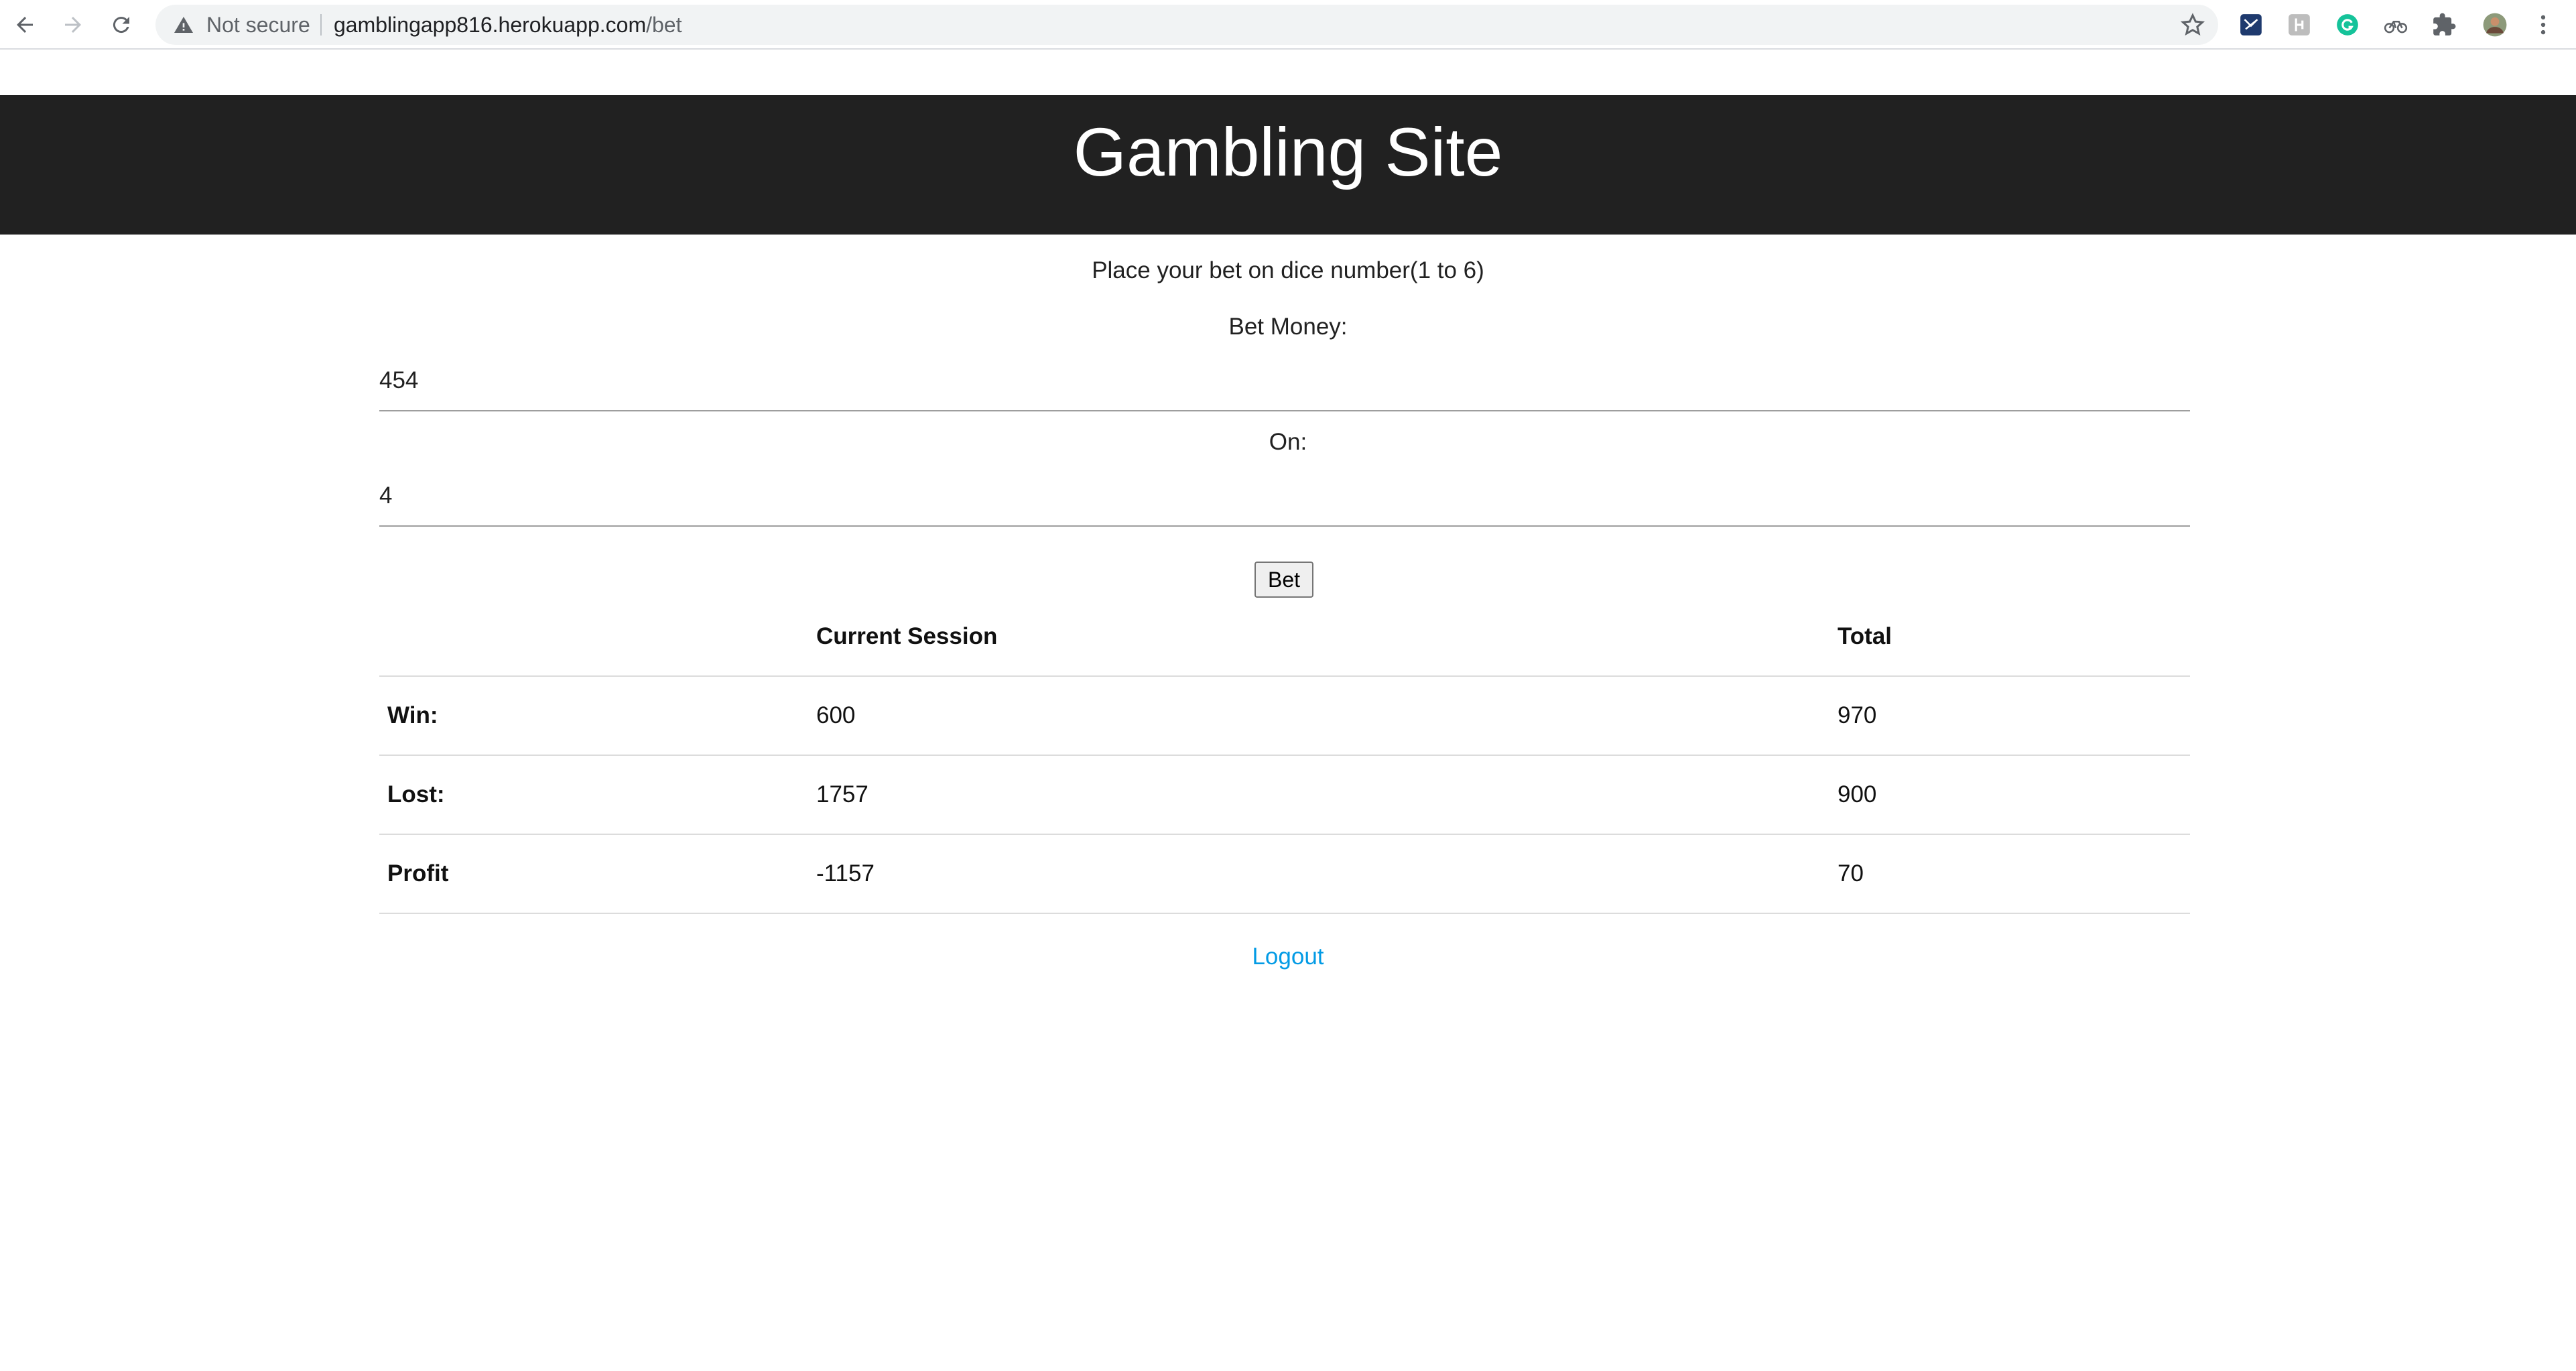 The height and width of the screenshot is (1371, 2576). I want to click on menu-icon, so click(2543, 24).